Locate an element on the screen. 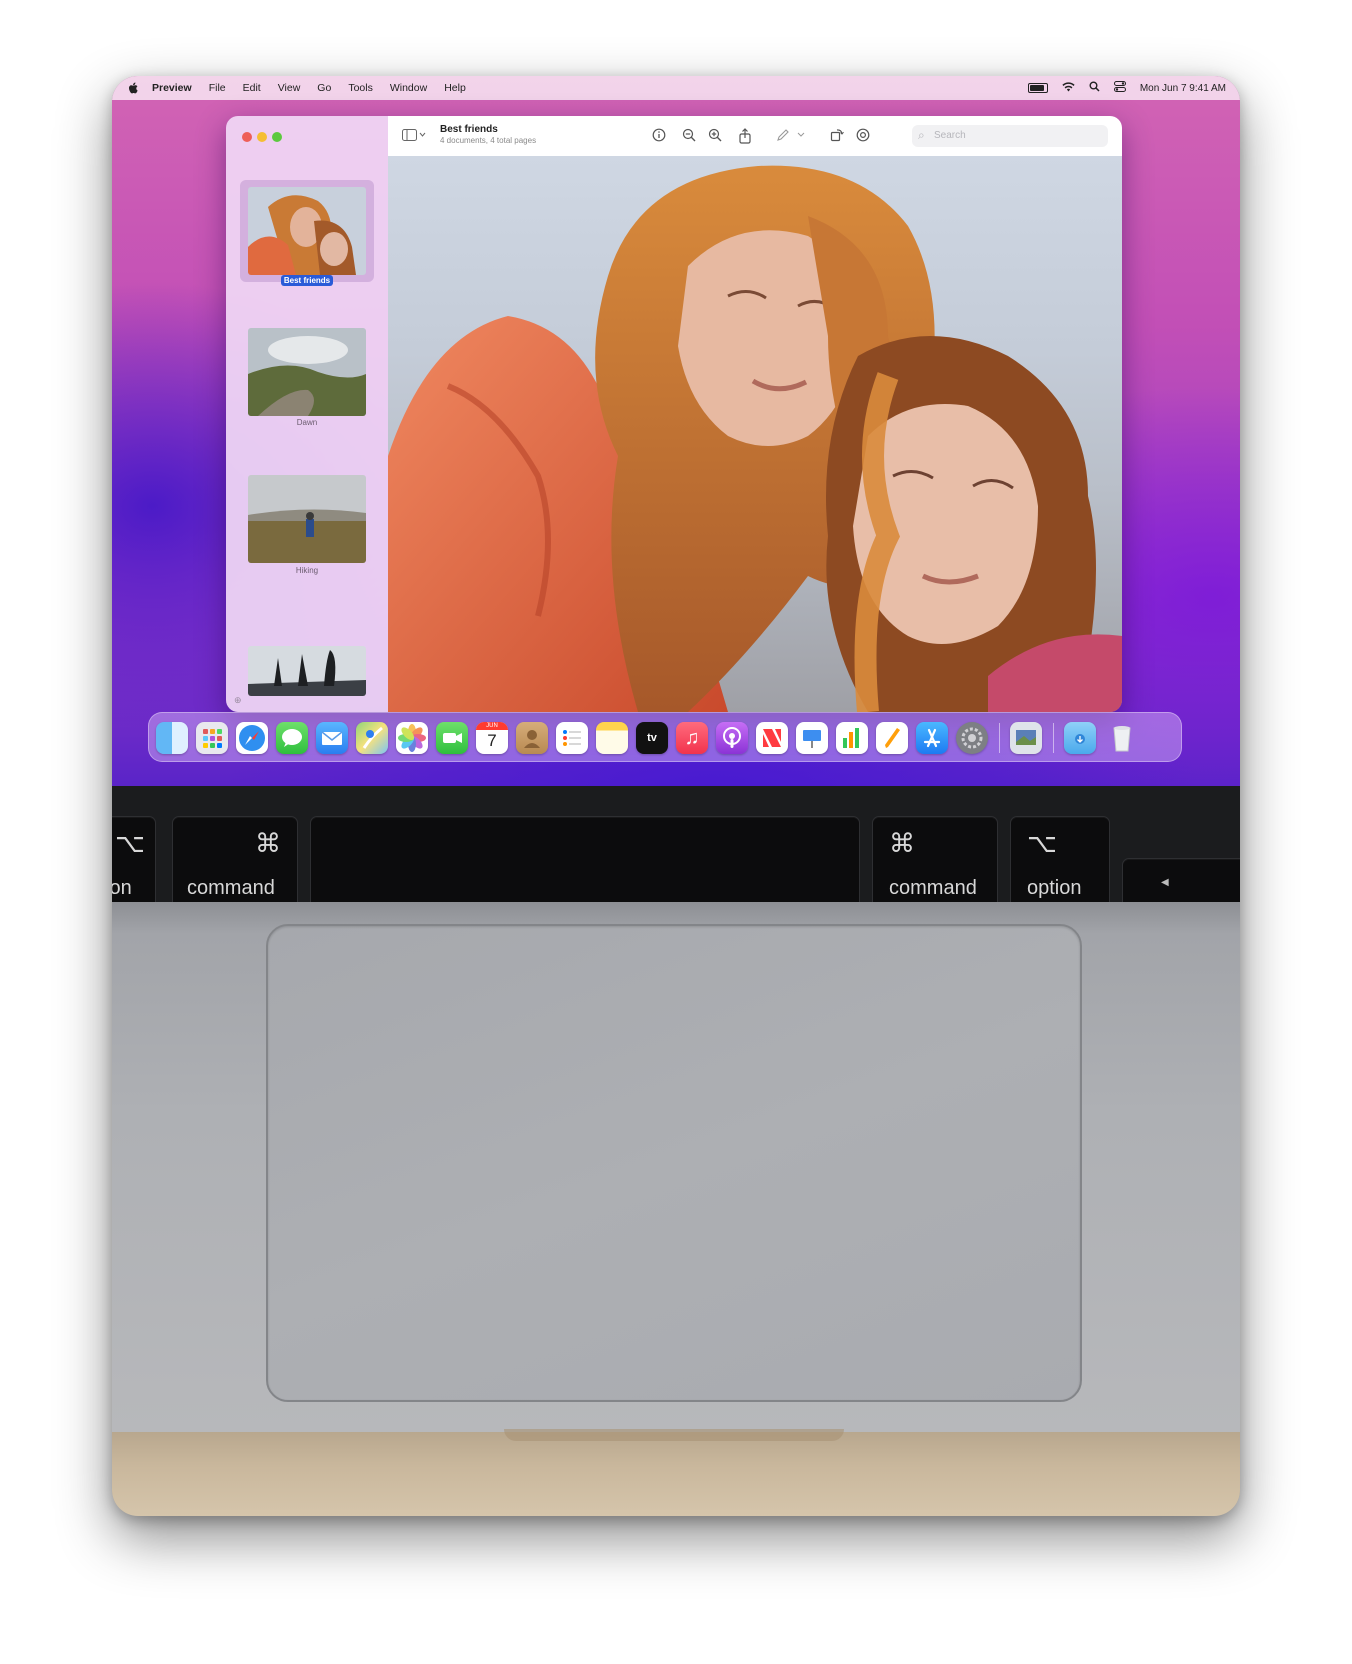 This screenshot has width=1352, height=1664. finder-app-icon is located at coordinates (172, 738).